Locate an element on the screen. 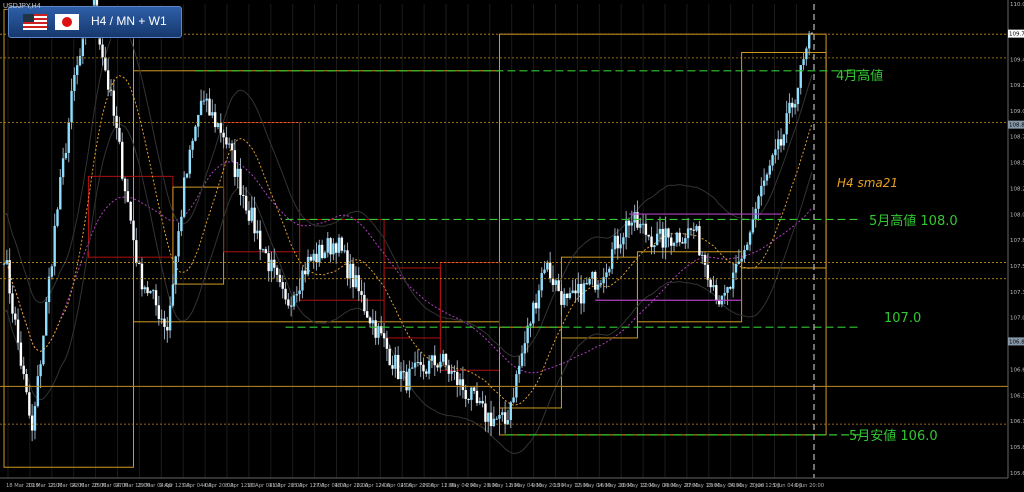 Image resolution: width=1024 pixels, height=492 pixels. japan-flag-icon is located at coordinates (67, 22).